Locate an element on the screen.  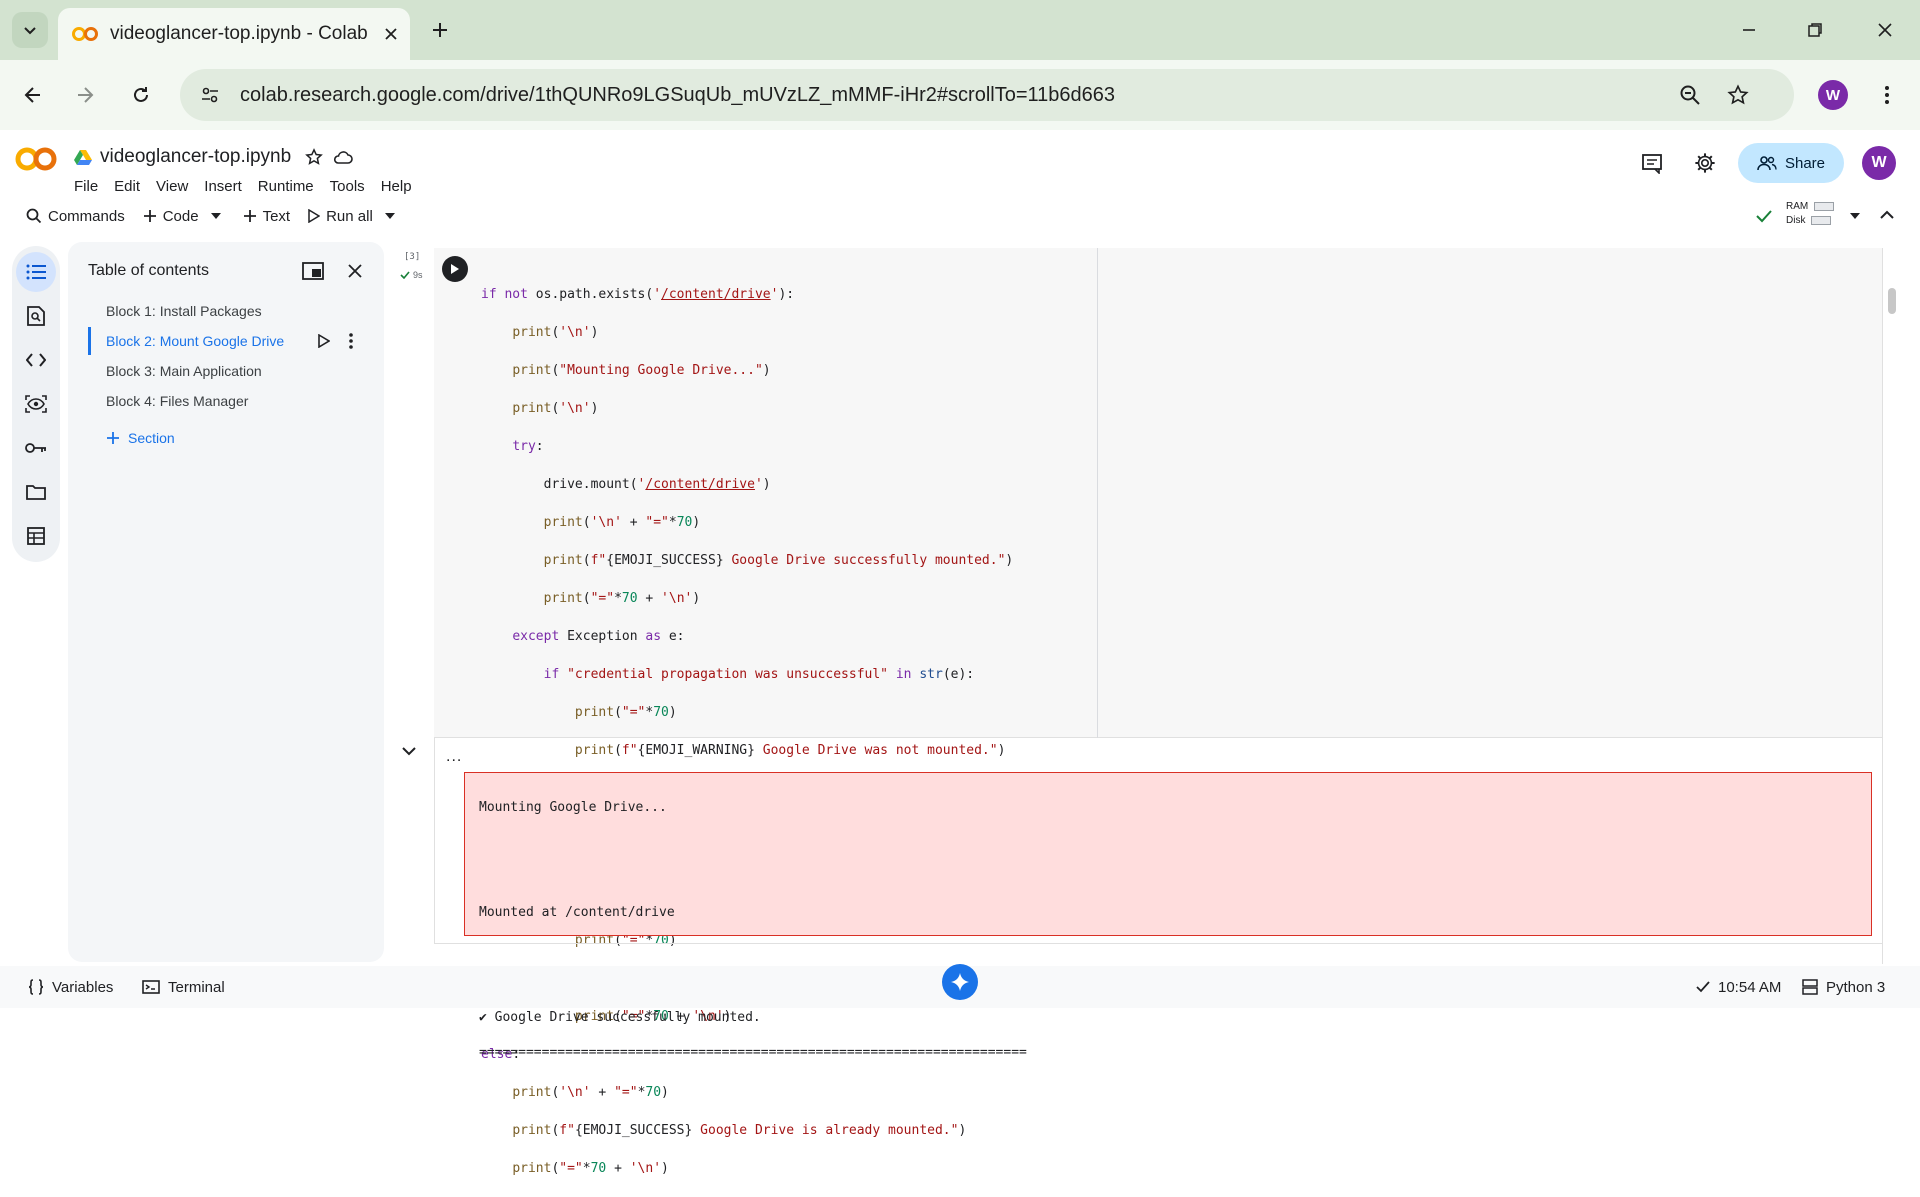
menu-help: Help is located at coordinates (396, 186).